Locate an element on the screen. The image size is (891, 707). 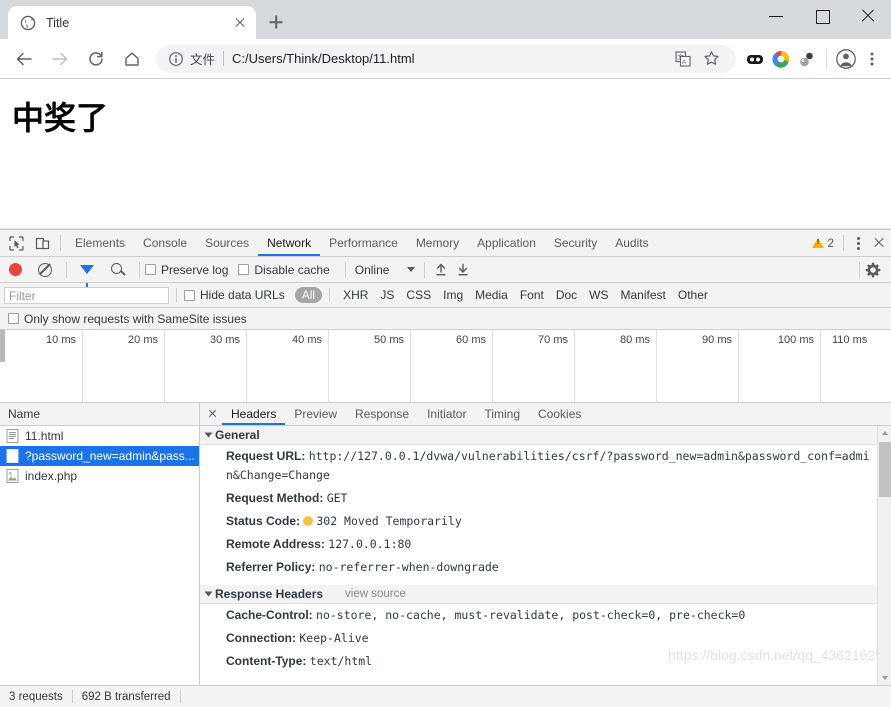
browser-tab: Title is located at coordinates (132, 22).